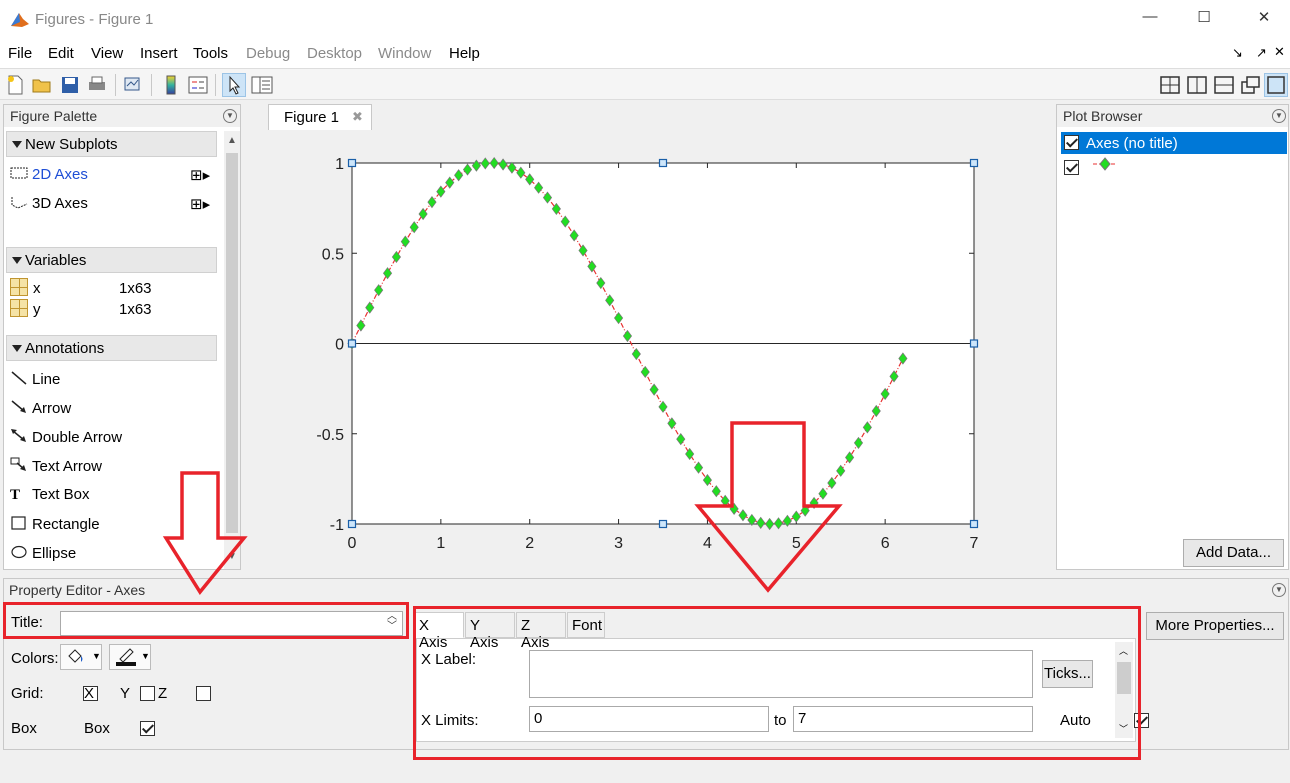 The image size is (1290, 783). I want to click on x-tick-label: 2, so click(529, 543).